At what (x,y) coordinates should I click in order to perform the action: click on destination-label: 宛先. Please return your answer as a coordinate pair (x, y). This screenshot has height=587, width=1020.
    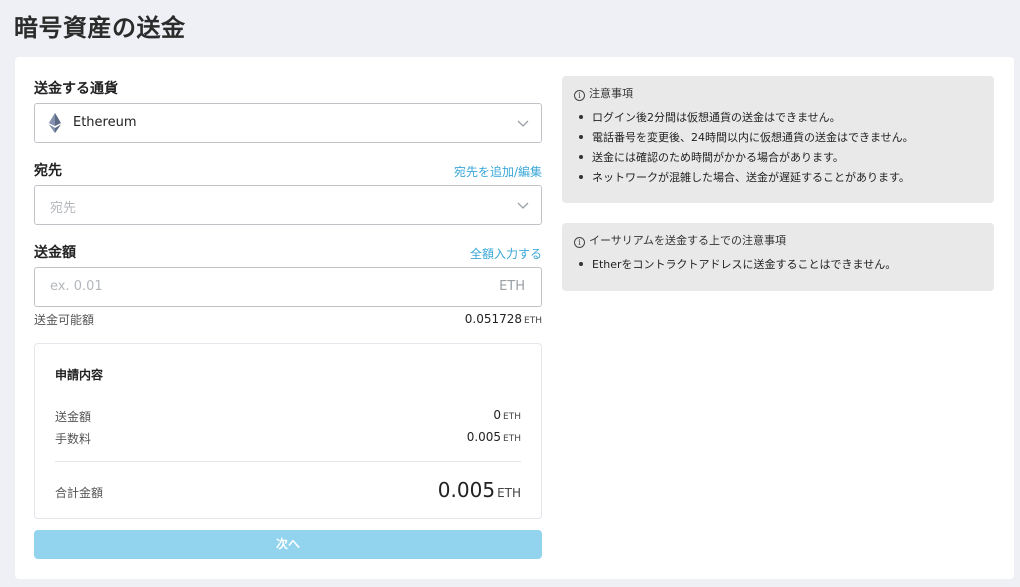
    Looking at the image, I should click on (48, 171).